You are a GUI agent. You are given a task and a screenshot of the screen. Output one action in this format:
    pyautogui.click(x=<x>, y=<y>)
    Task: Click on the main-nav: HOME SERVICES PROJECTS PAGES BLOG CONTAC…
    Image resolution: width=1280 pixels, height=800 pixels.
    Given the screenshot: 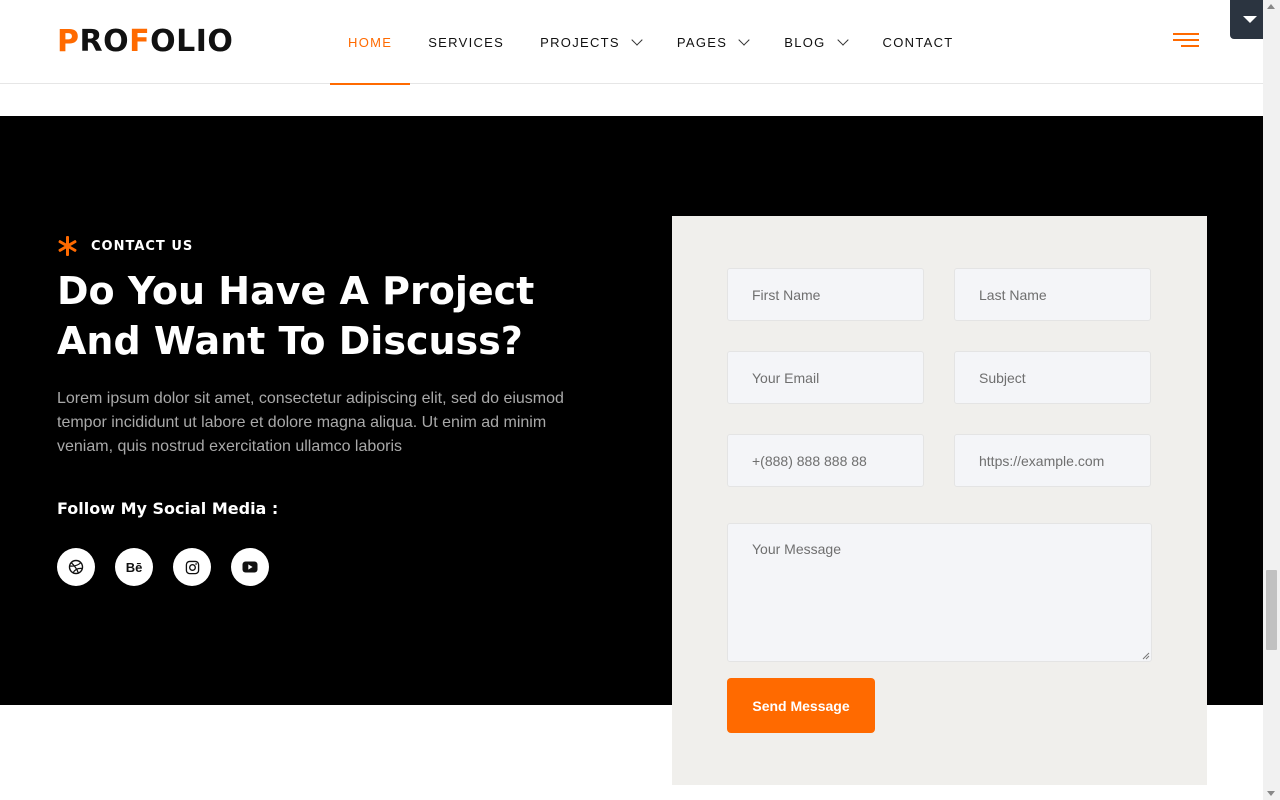 What is the action you would take?
    pyautogui.click(x=651, y=42)
    